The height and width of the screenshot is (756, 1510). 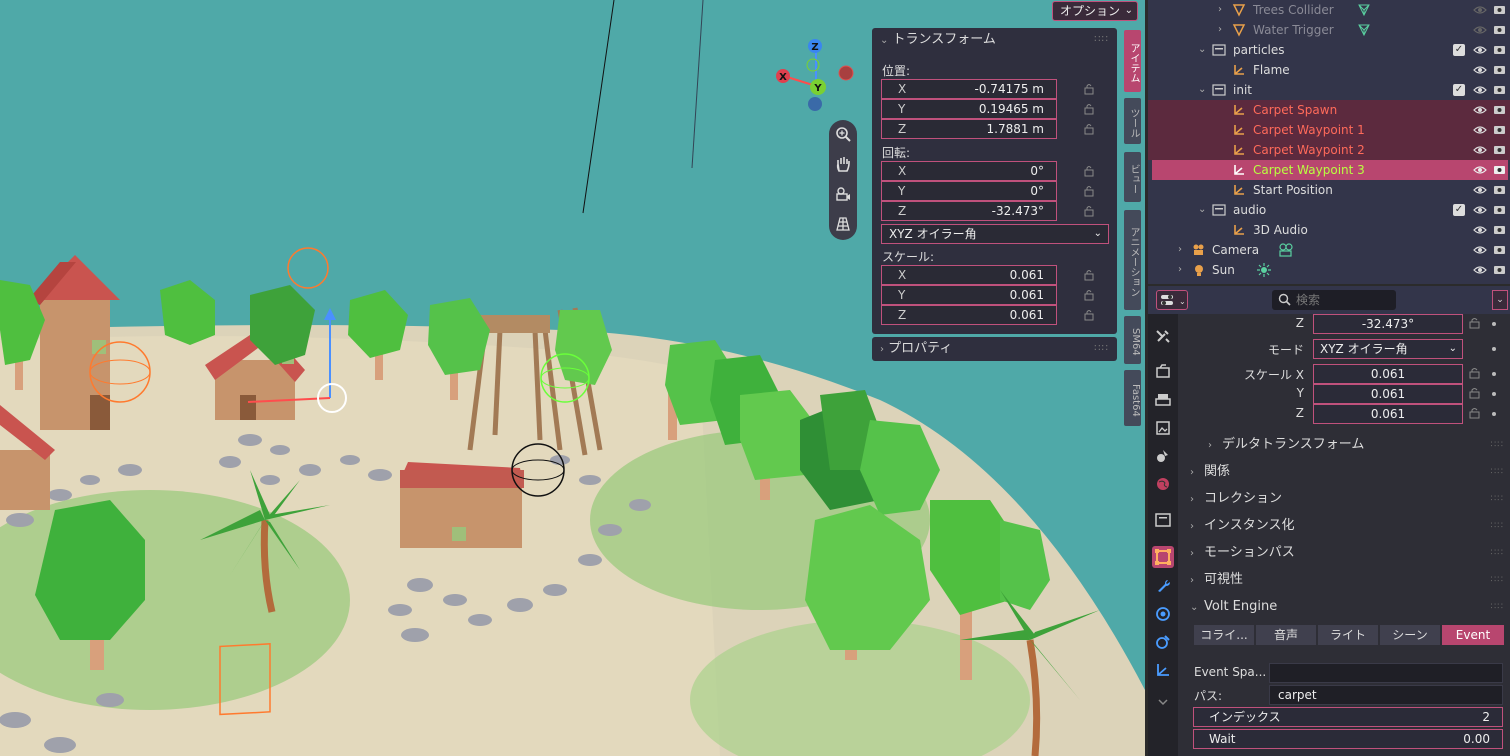 I want to click on object-data-empty-icon, so click(x=1163, y=670).